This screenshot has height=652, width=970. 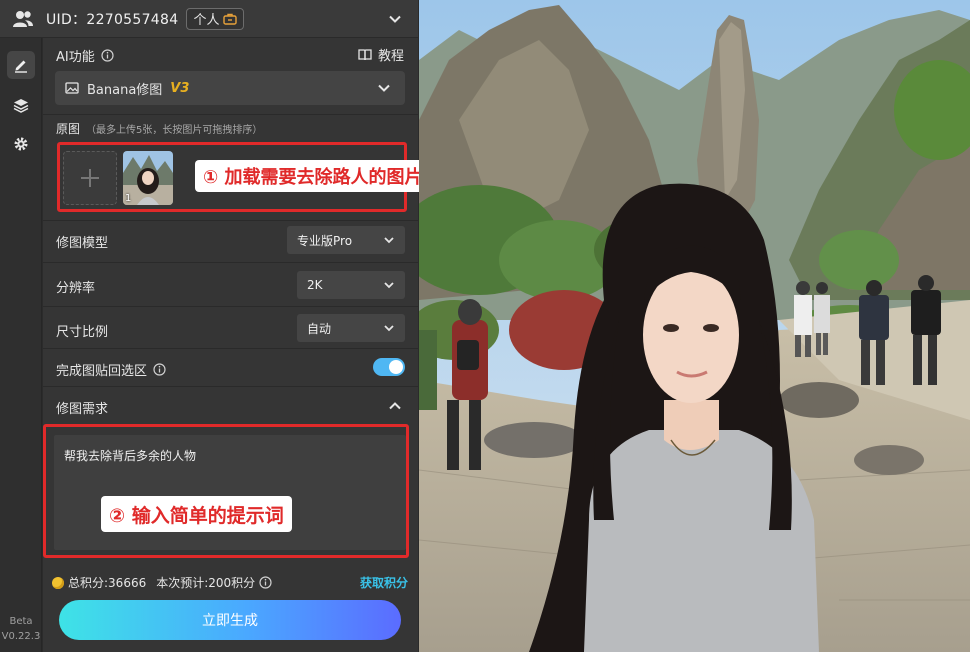 I want to click on users-icon, so click(x=23, y=18).